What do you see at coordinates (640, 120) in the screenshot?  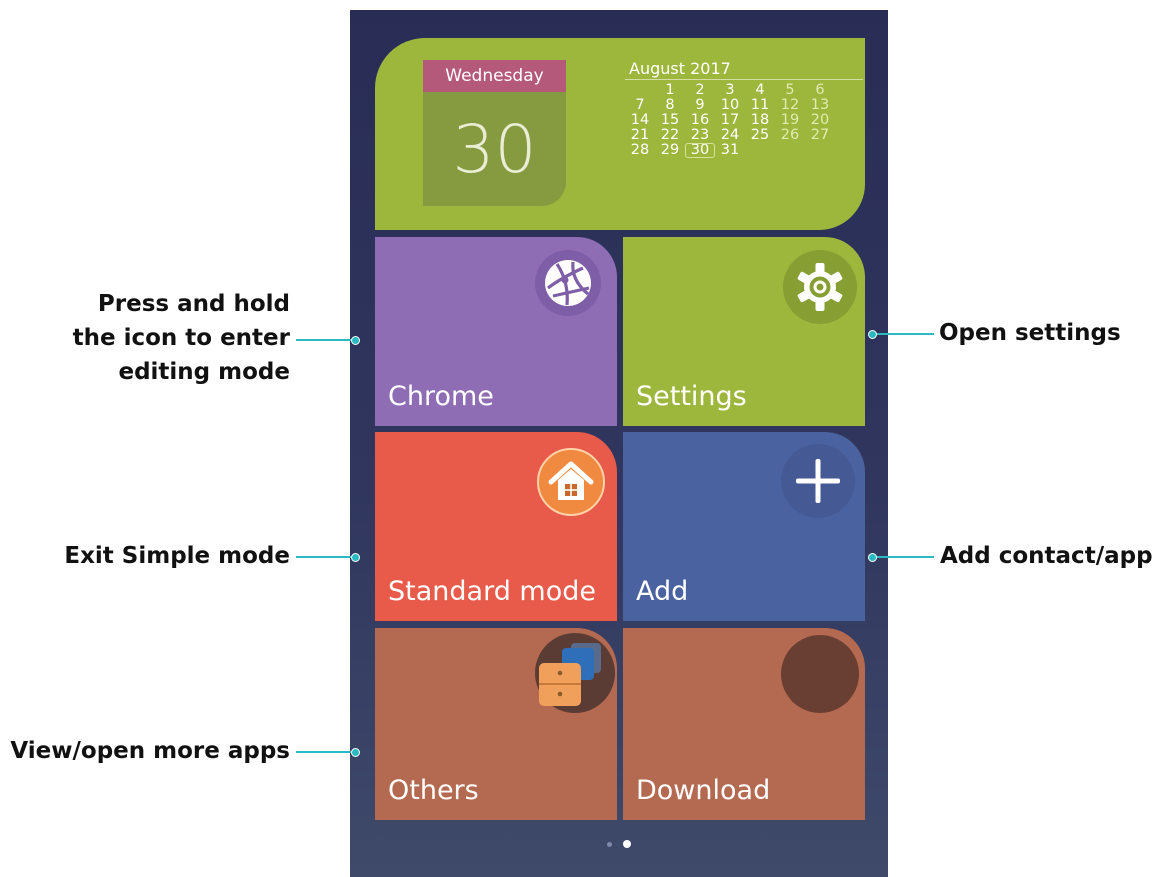 I see `calendar-day: 14` at bounding box center [640, 120].